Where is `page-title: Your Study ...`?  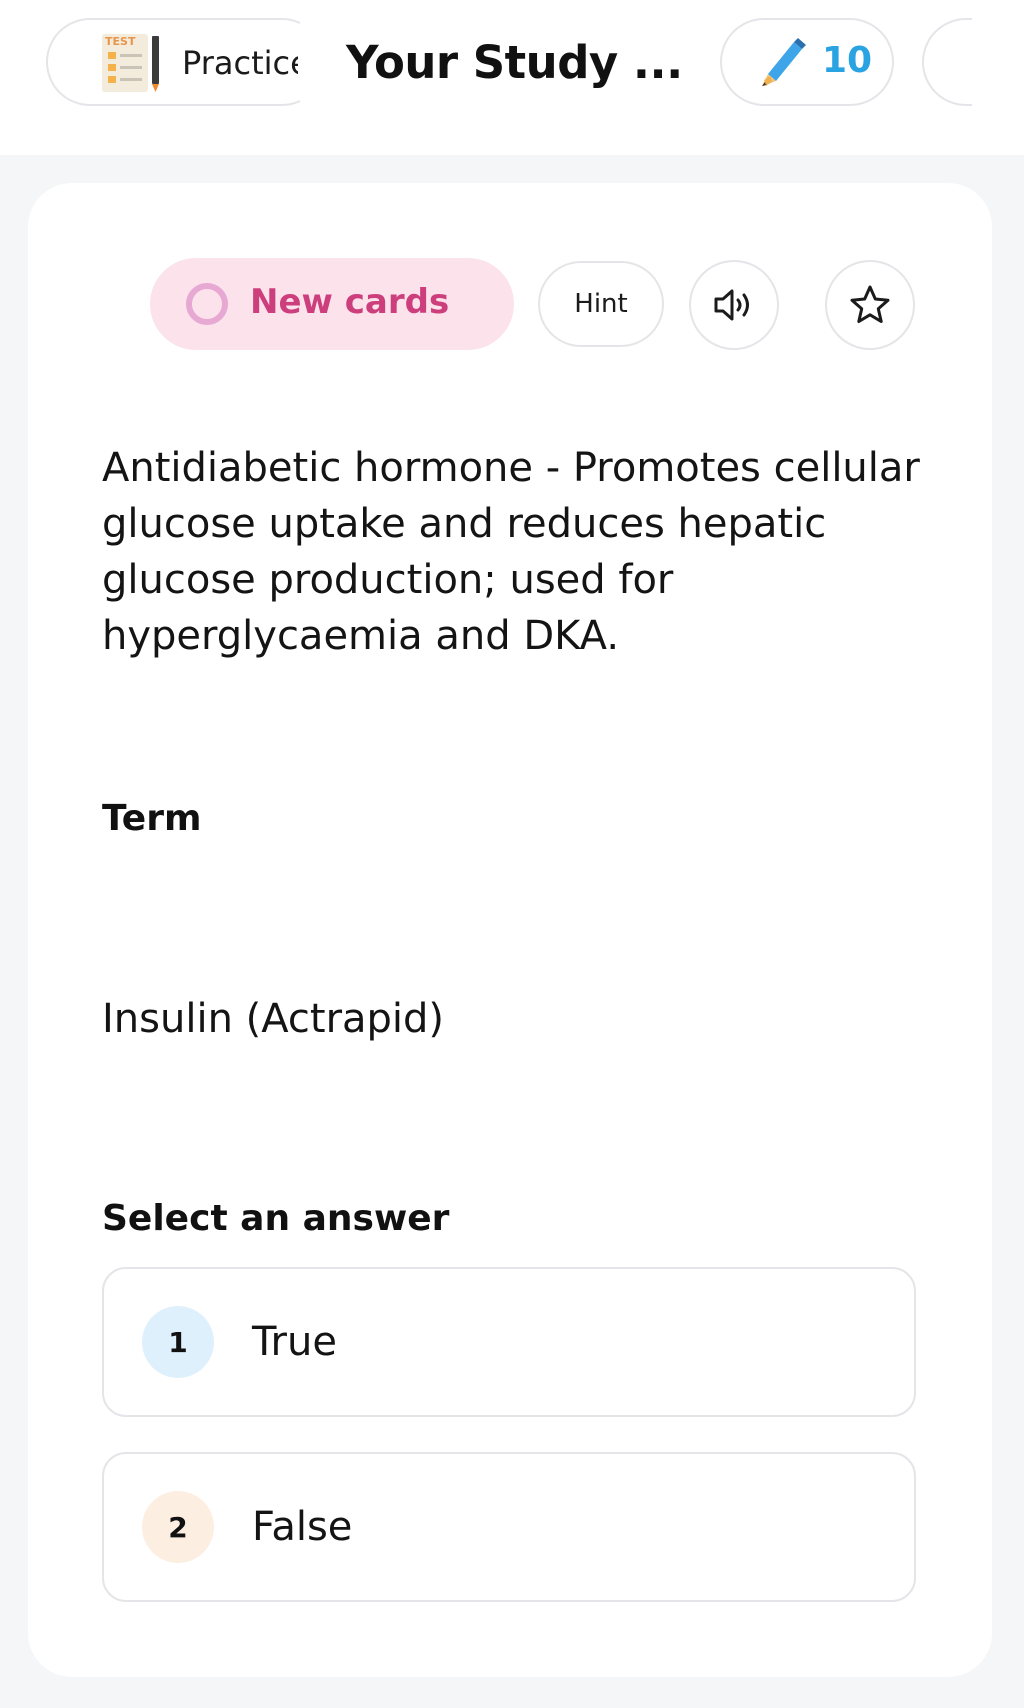
page-title: Your Study ... is located at coordinates (514, 62).